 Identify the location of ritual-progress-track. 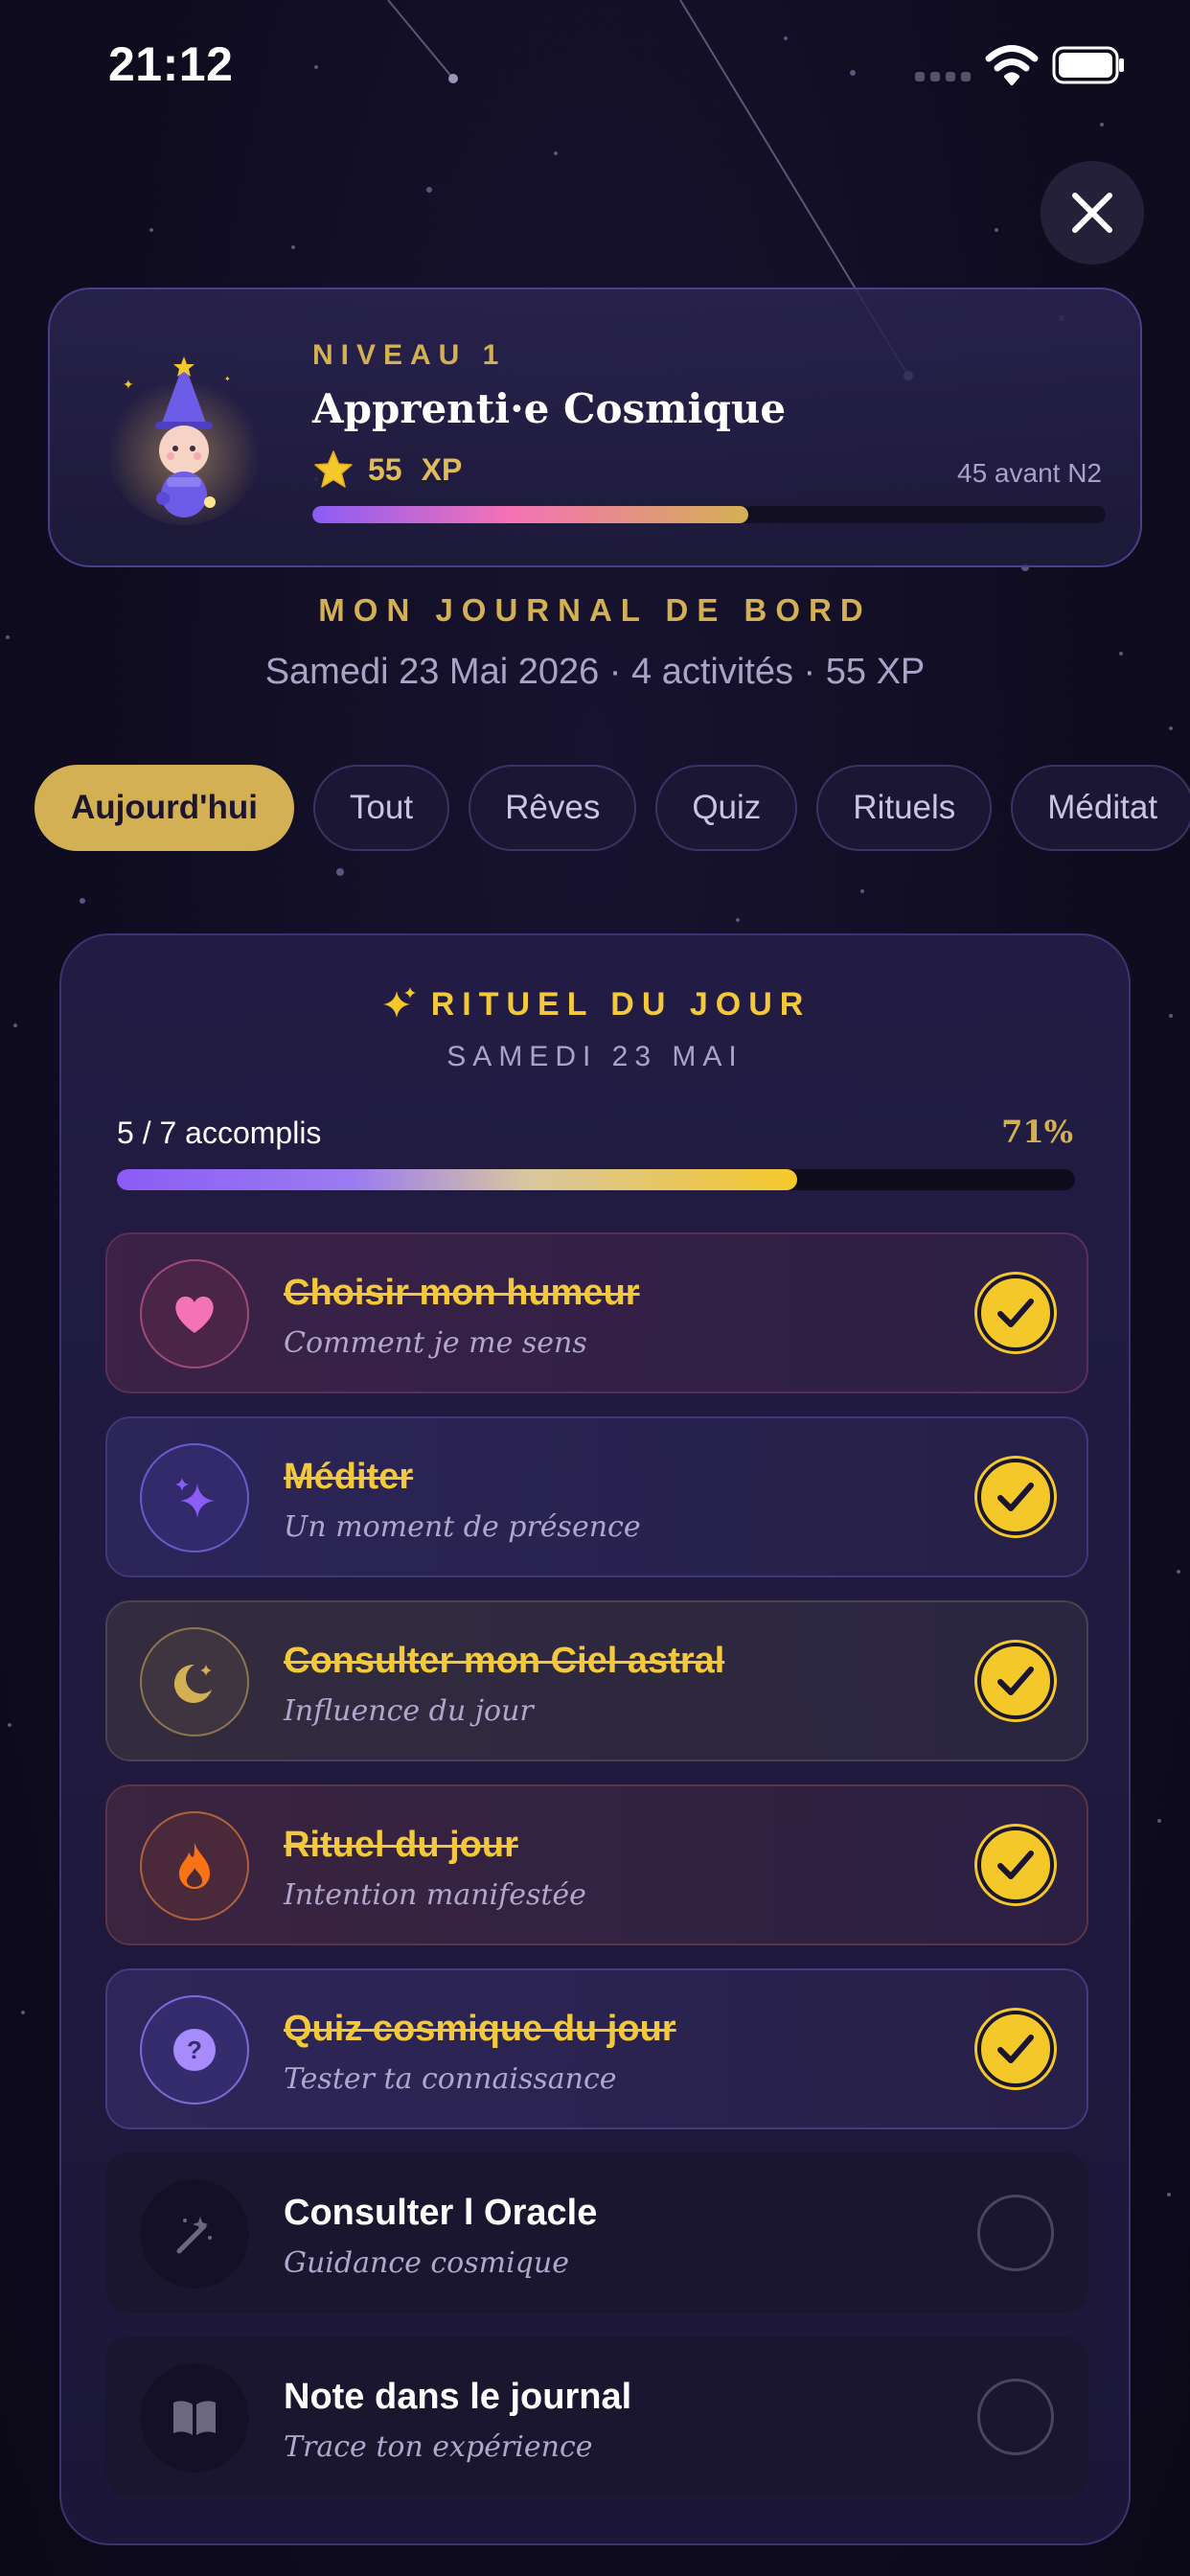
(596, 1179).